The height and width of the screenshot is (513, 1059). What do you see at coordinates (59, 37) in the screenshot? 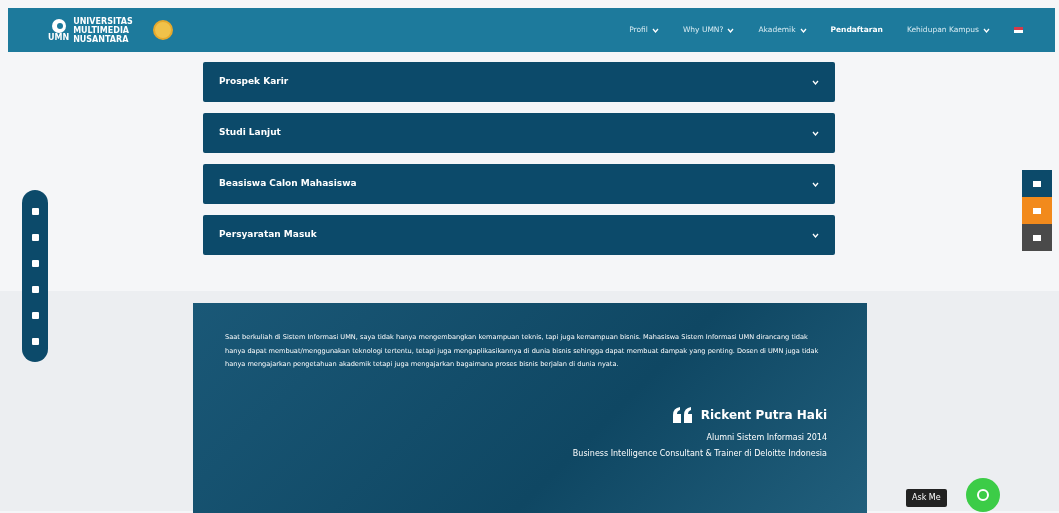
I see `logo-abbr: UMN` at bounding box center [59, 37].